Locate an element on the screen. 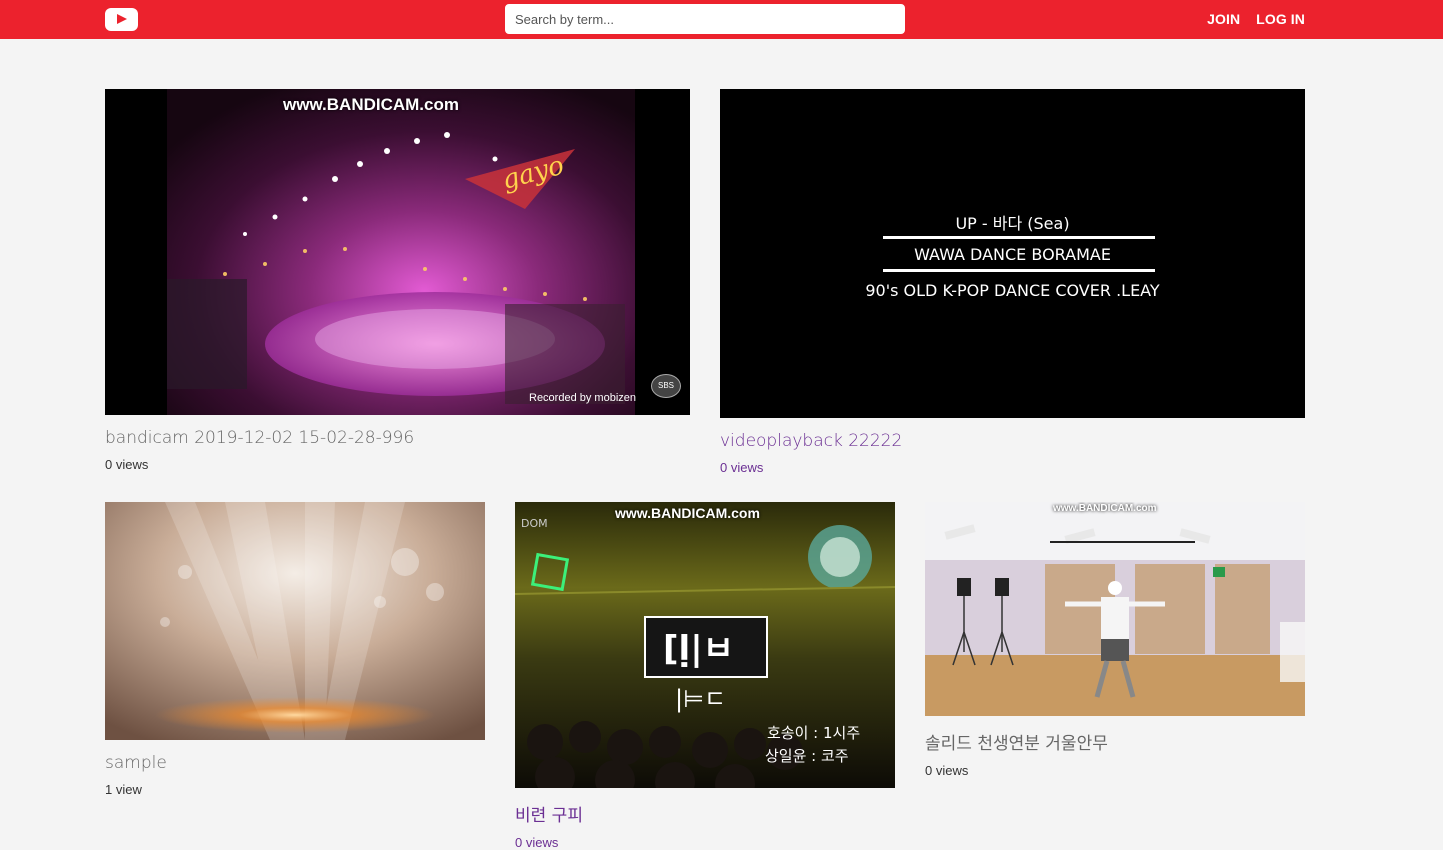 The width and height of the screenshot is (1443, 850). video-title: 솔리드 천생연분 거울안무 is located at coordinates (1115, 741).